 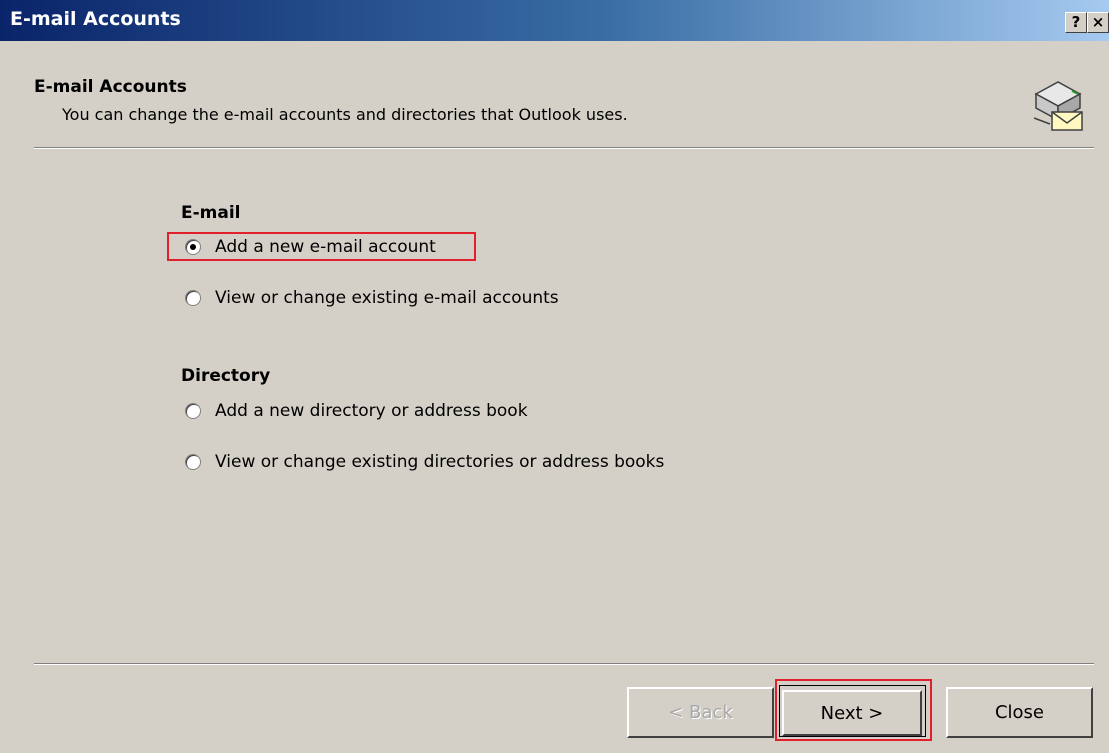 What do you see at coordinates (226, 376) in the screenshot?
I see `directory-group-heading: Directory` at bounding box center [226, 376].